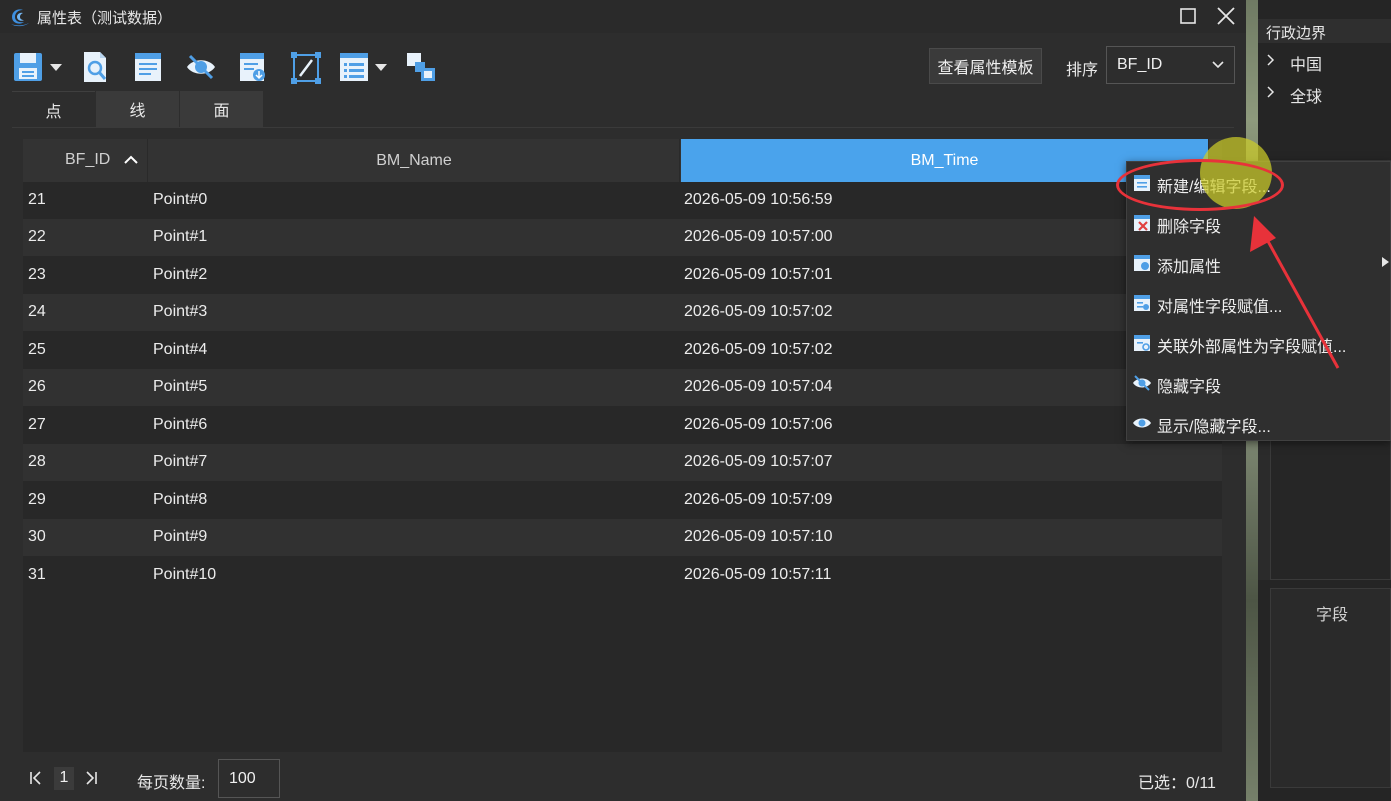  What do you see at coordinates (1385, 262) in the screenshot?
I see `submenu-arrow-icon` at bounding box center [1385, 262].